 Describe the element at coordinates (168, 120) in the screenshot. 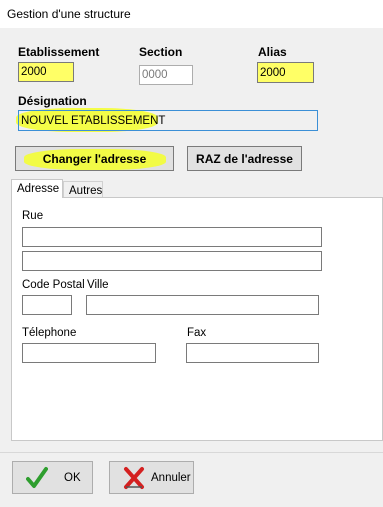

I see `designation-input` at that location.